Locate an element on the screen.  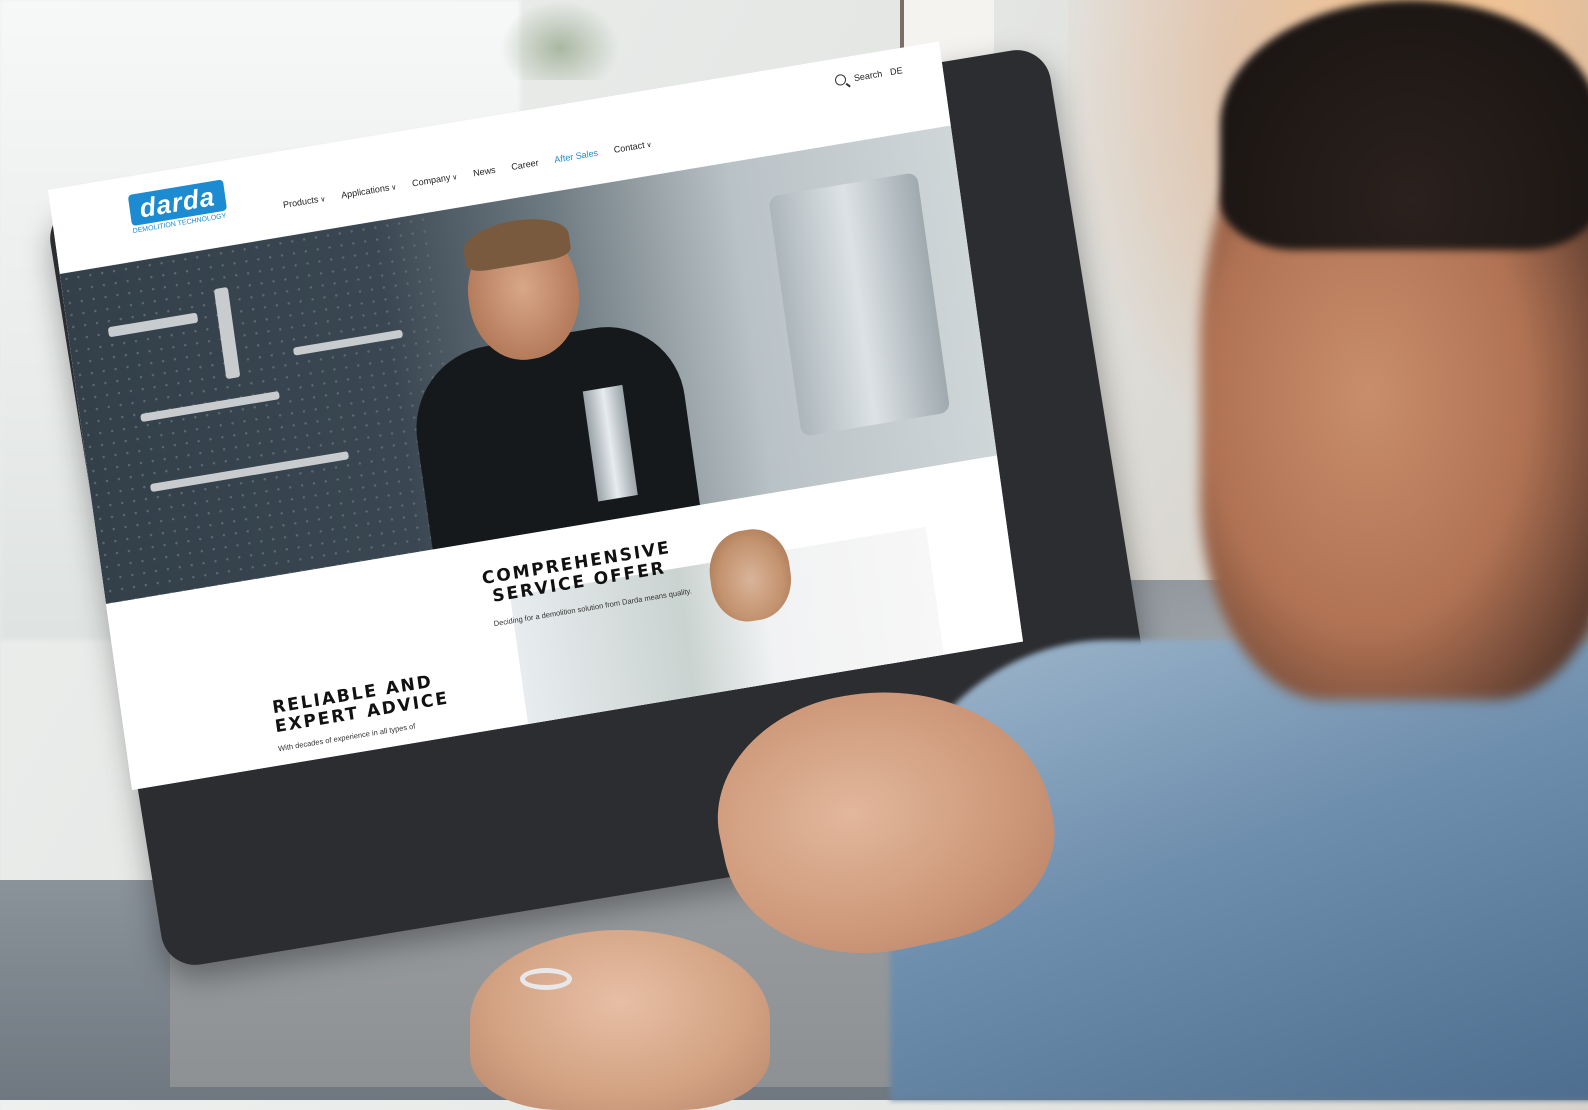
nav-item-label: After Sales is located at coordinates (576, 156).